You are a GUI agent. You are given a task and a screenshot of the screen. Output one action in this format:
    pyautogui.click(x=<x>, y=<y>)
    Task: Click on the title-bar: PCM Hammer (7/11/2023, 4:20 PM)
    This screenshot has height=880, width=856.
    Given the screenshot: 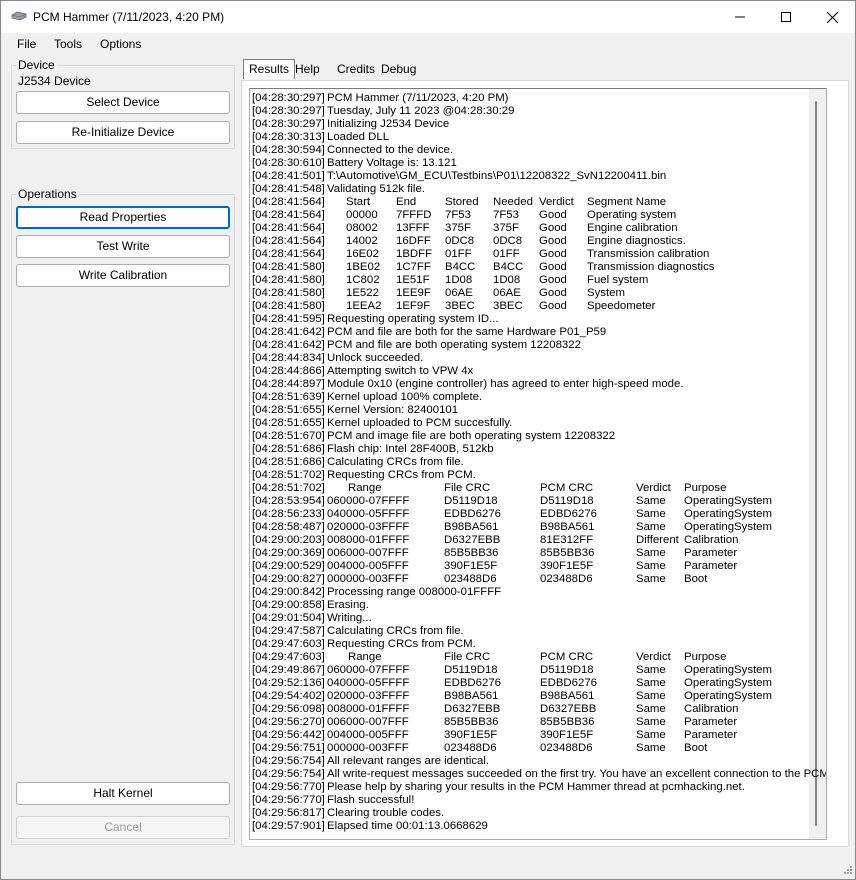 What is the action you would take?
    pyautogui.click(x=428, y=17)
    